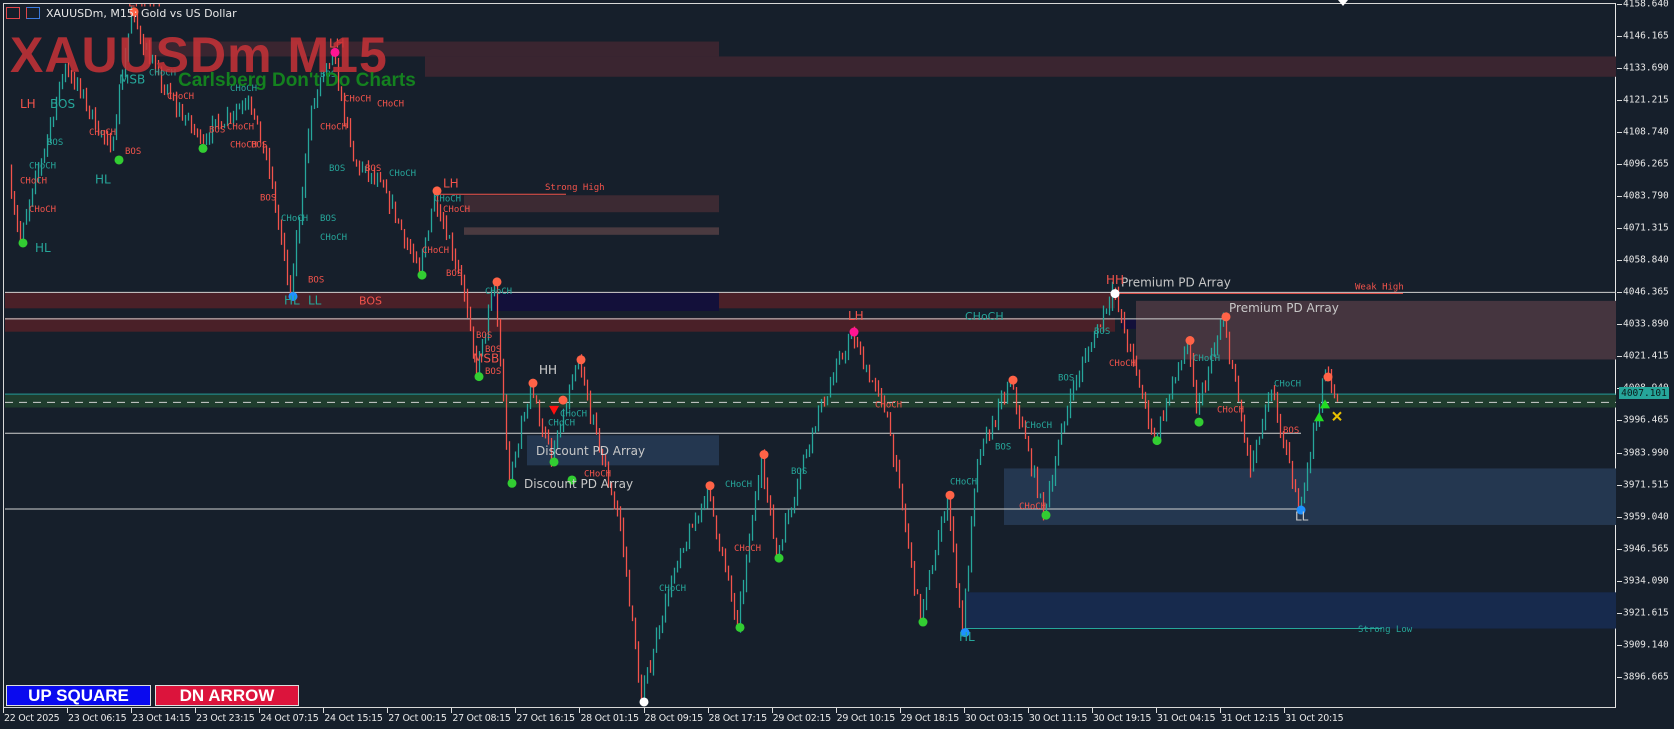  What do you see at coordinates (1646, 36) in the screenshot?
I see `price-label: 4146.165` at bounding box center [1646, 36].